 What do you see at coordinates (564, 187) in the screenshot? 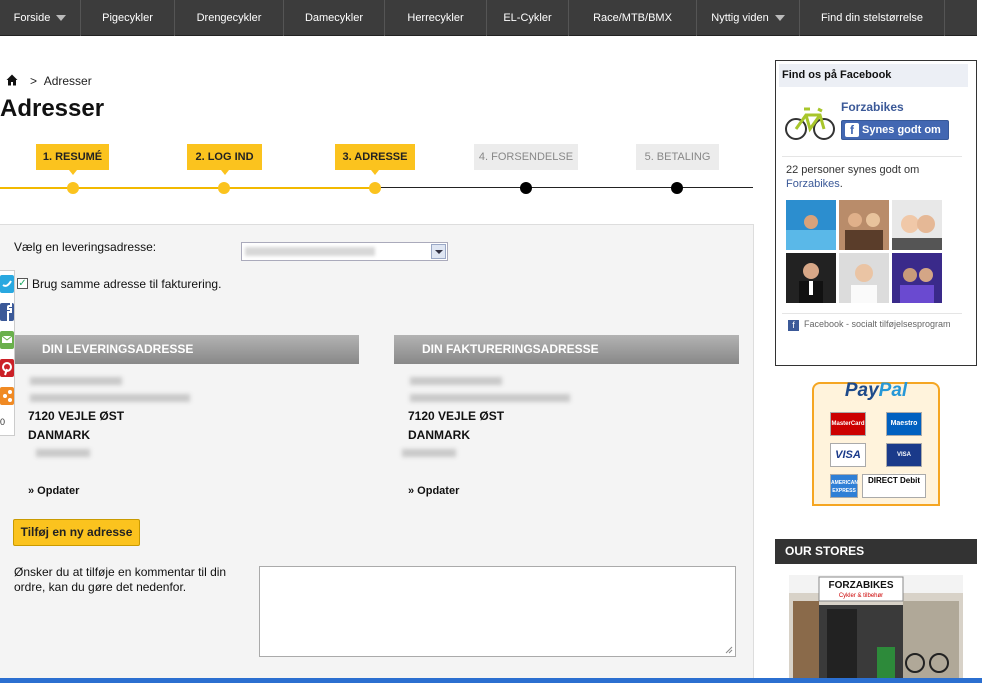
I see `progress-line-remaining` at bounding box center [564, 187].